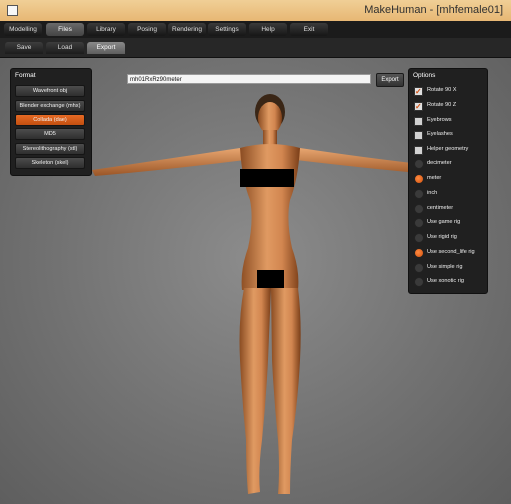 This screenshot has height=504, width=511. I want to click on tab-modelling: Modelling, so click(23, 29).